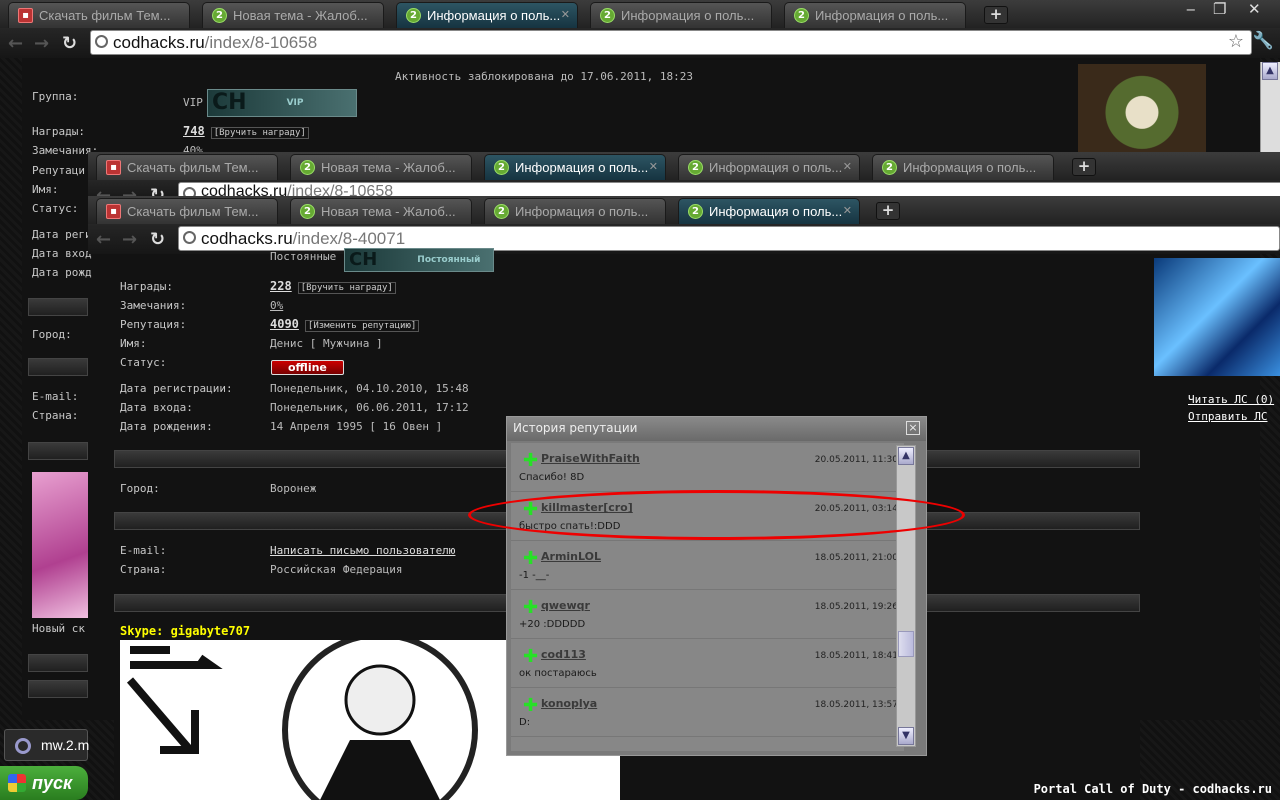 The image size is (1280, 800). Describe the element at coordinates (684, 239) in the screenshot. I see `browser-toolbar: ← → ↻ codhacks.ru/index/8-40071` at that location.